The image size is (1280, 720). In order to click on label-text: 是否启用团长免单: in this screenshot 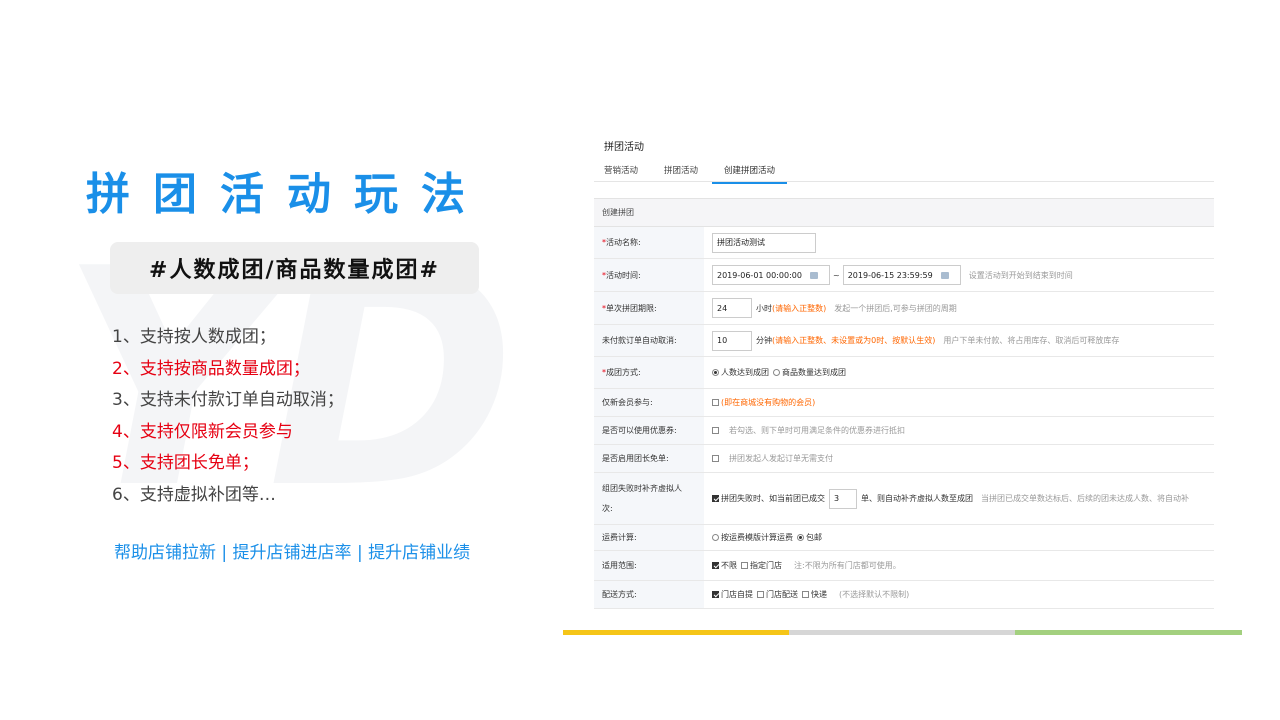, I will do `click(635, 458)`.